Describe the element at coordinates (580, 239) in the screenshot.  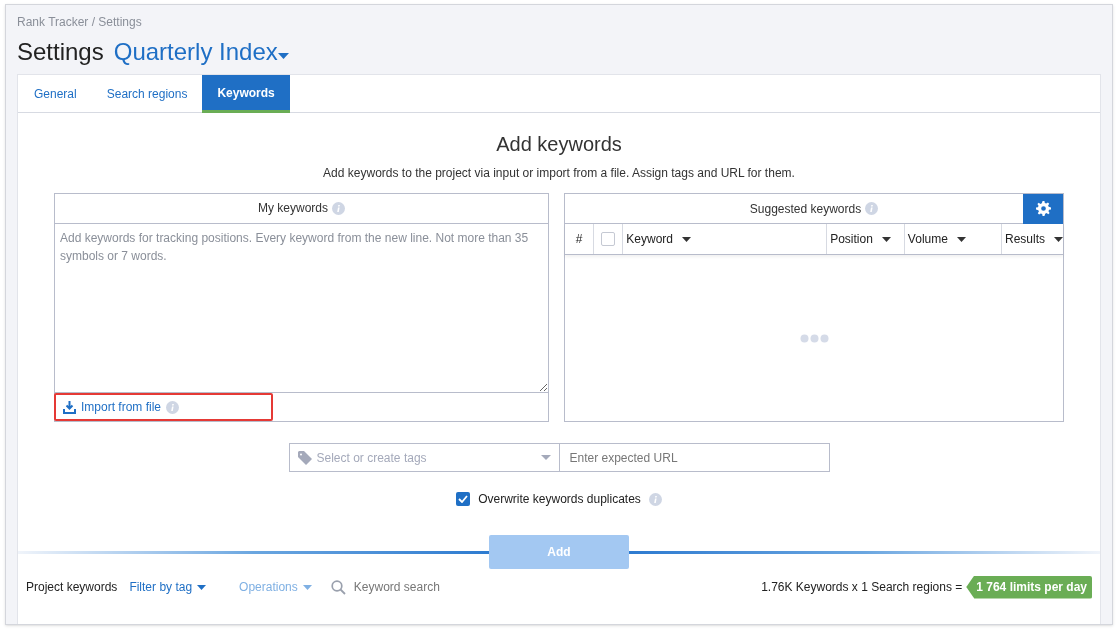
I see `column-header: #` at that location.